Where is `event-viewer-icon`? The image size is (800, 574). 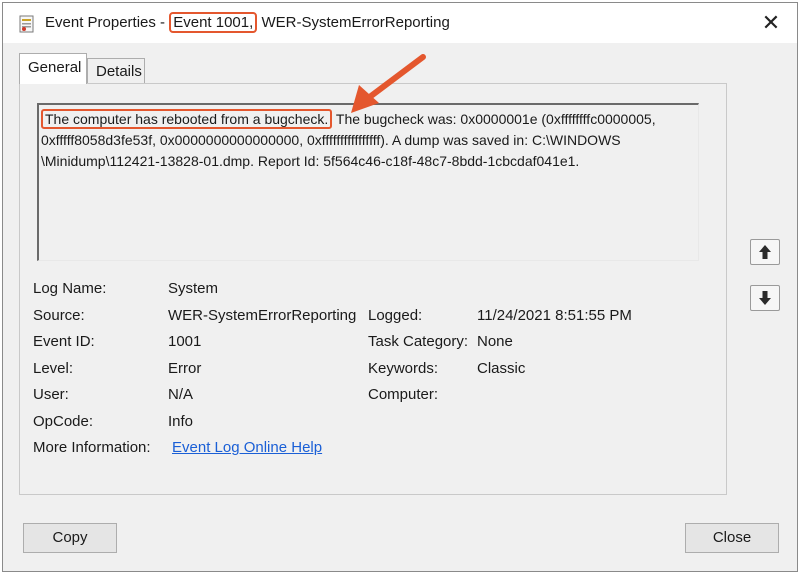 event-viewer-icon is located at coordinates (26, 24).